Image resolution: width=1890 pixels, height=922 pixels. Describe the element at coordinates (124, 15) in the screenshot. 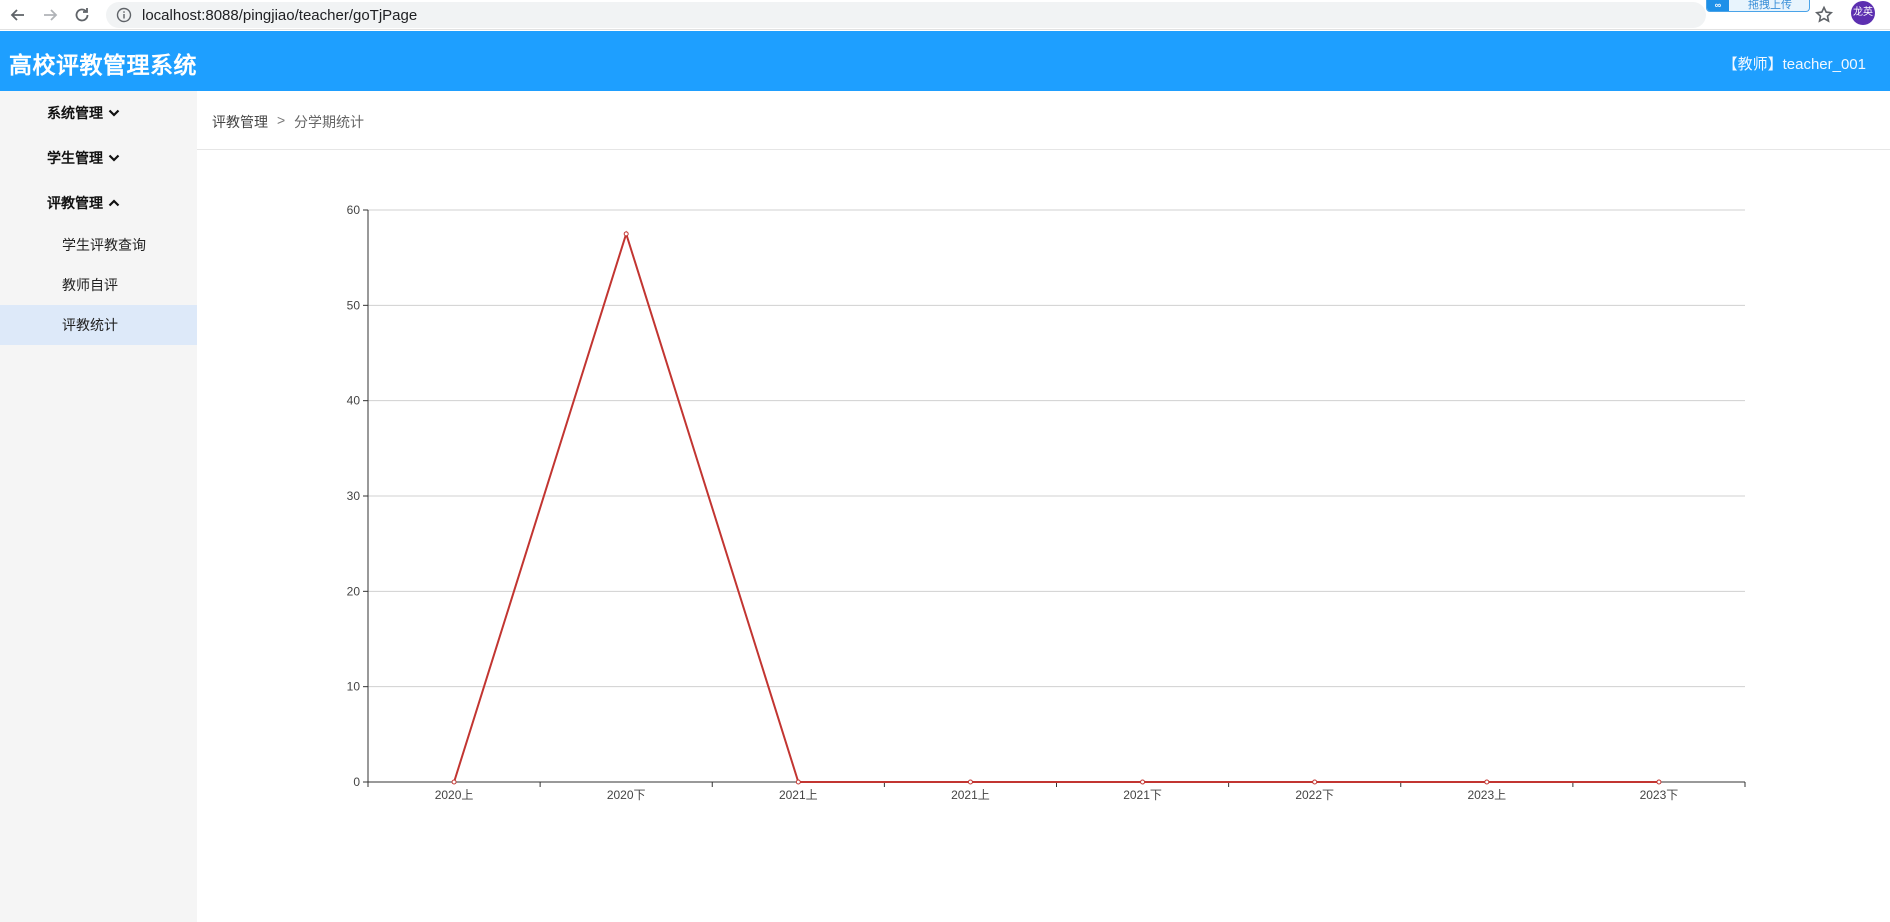

I see `info-icon` at that location.